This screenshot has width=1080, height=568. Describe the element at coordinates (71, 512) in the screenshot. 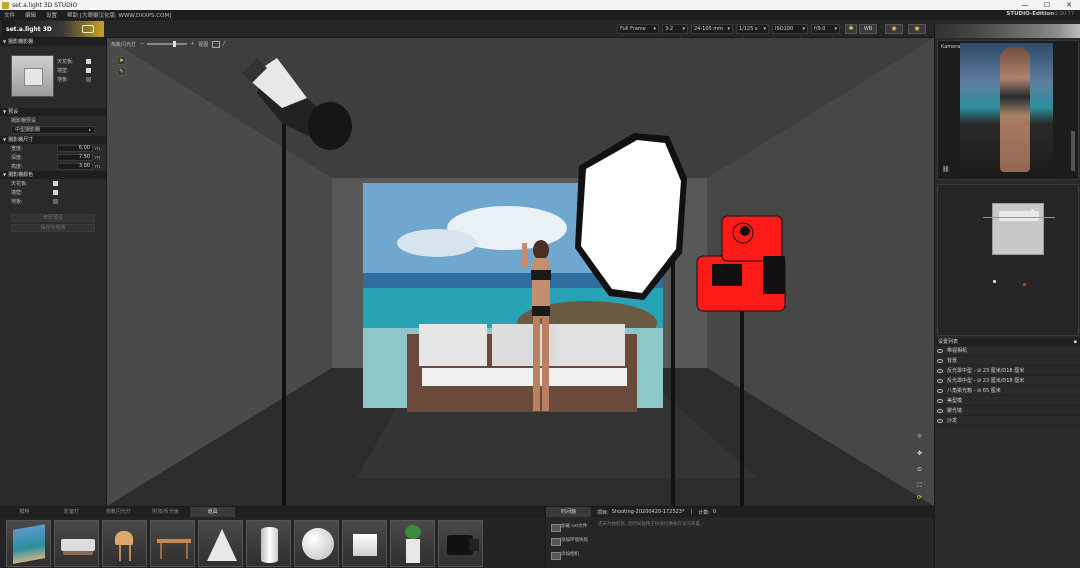

I see `tab-studio-lights: 影室灯` at that location.